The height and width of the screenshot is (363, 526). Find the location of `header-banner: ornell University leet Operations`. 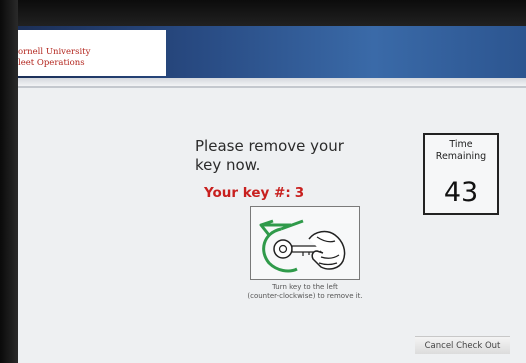

header-banner: ornell University leet Operations is located at coordinates (272, 52).